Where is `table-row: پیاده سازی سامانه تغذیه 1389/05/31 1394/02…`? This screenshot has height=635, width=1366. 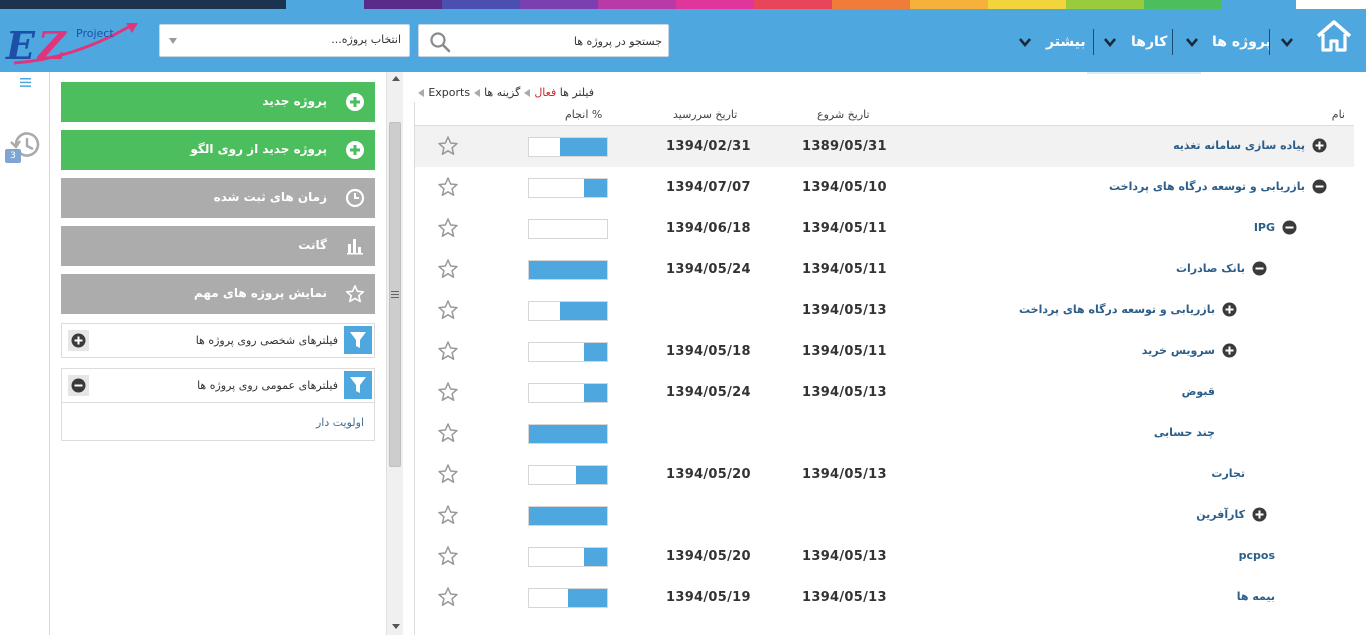 table-row: پیاده سازی سامانه تغذیه 1389/05/31 1394/02… is located at coordinates (884, 146).